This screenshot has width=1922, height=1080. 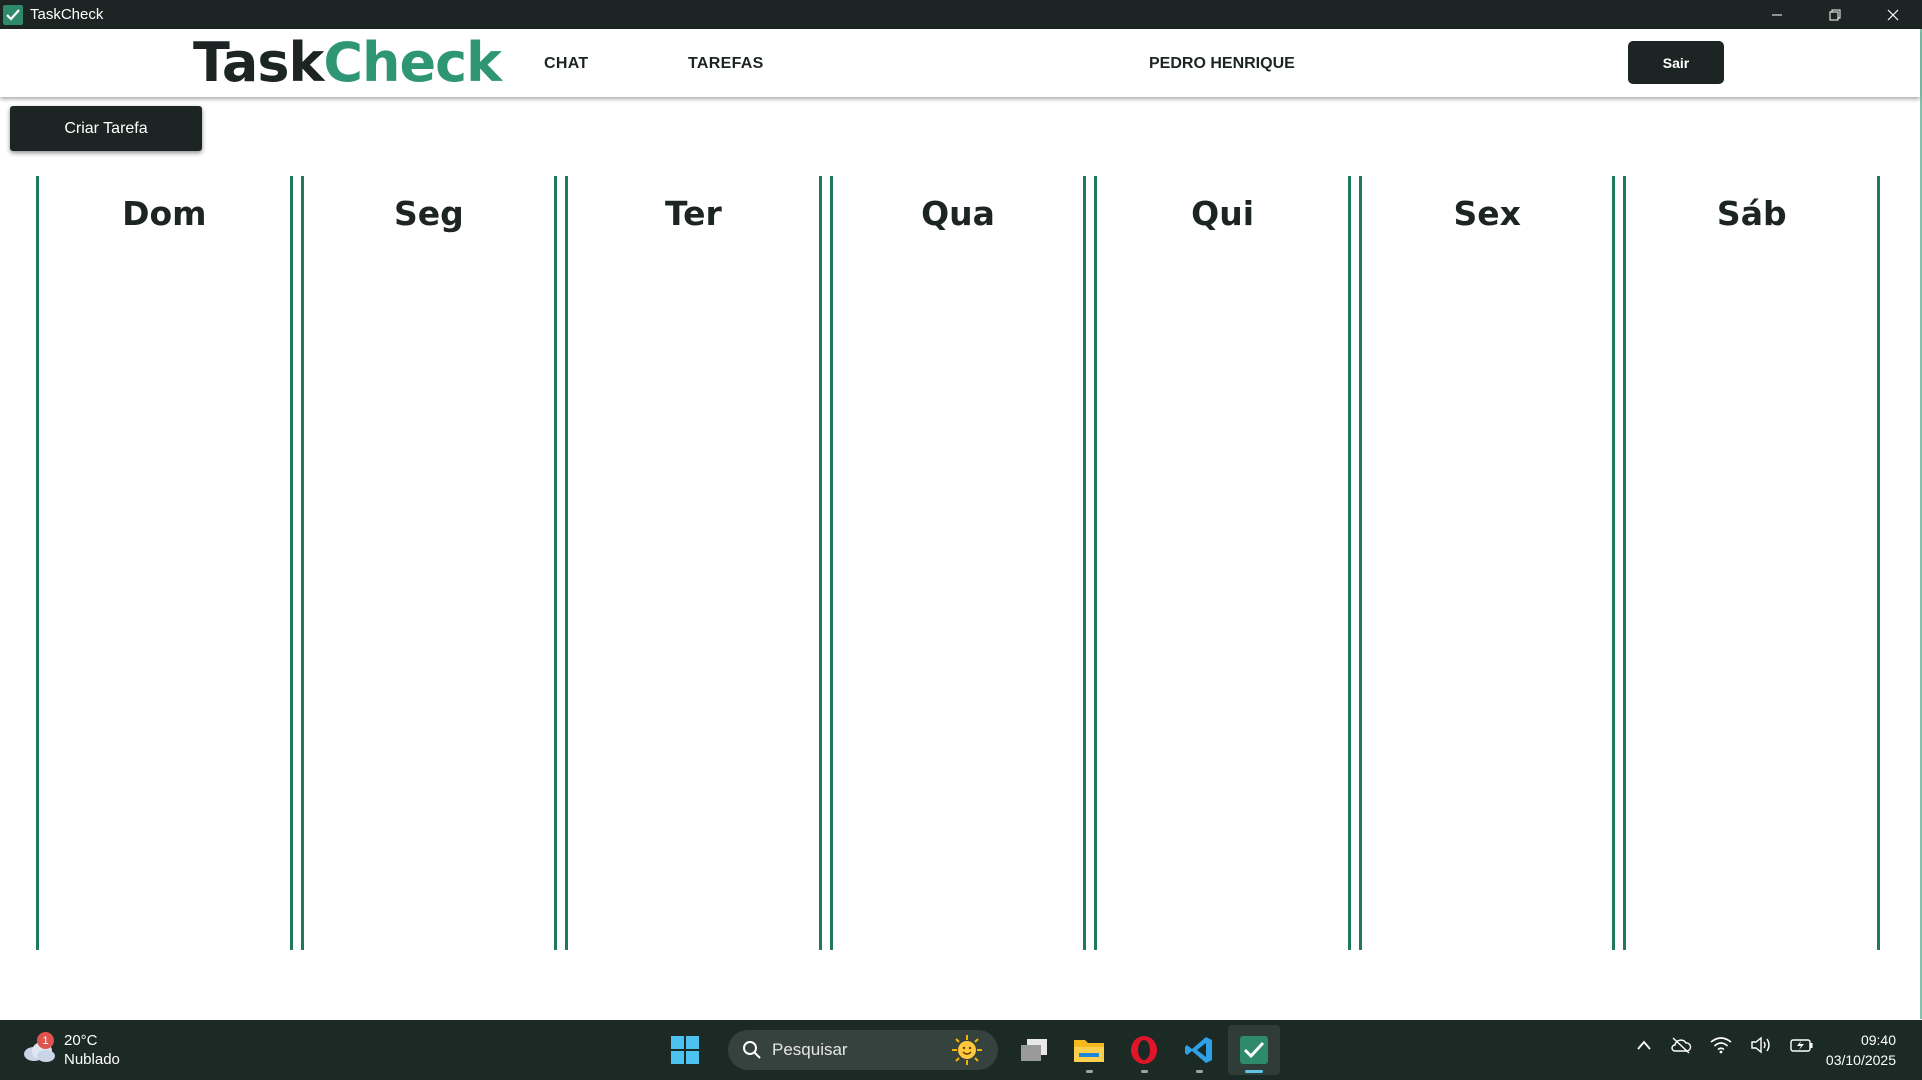 I want to click on nav-chat-link: CHAT, so click(x=566, y=64).